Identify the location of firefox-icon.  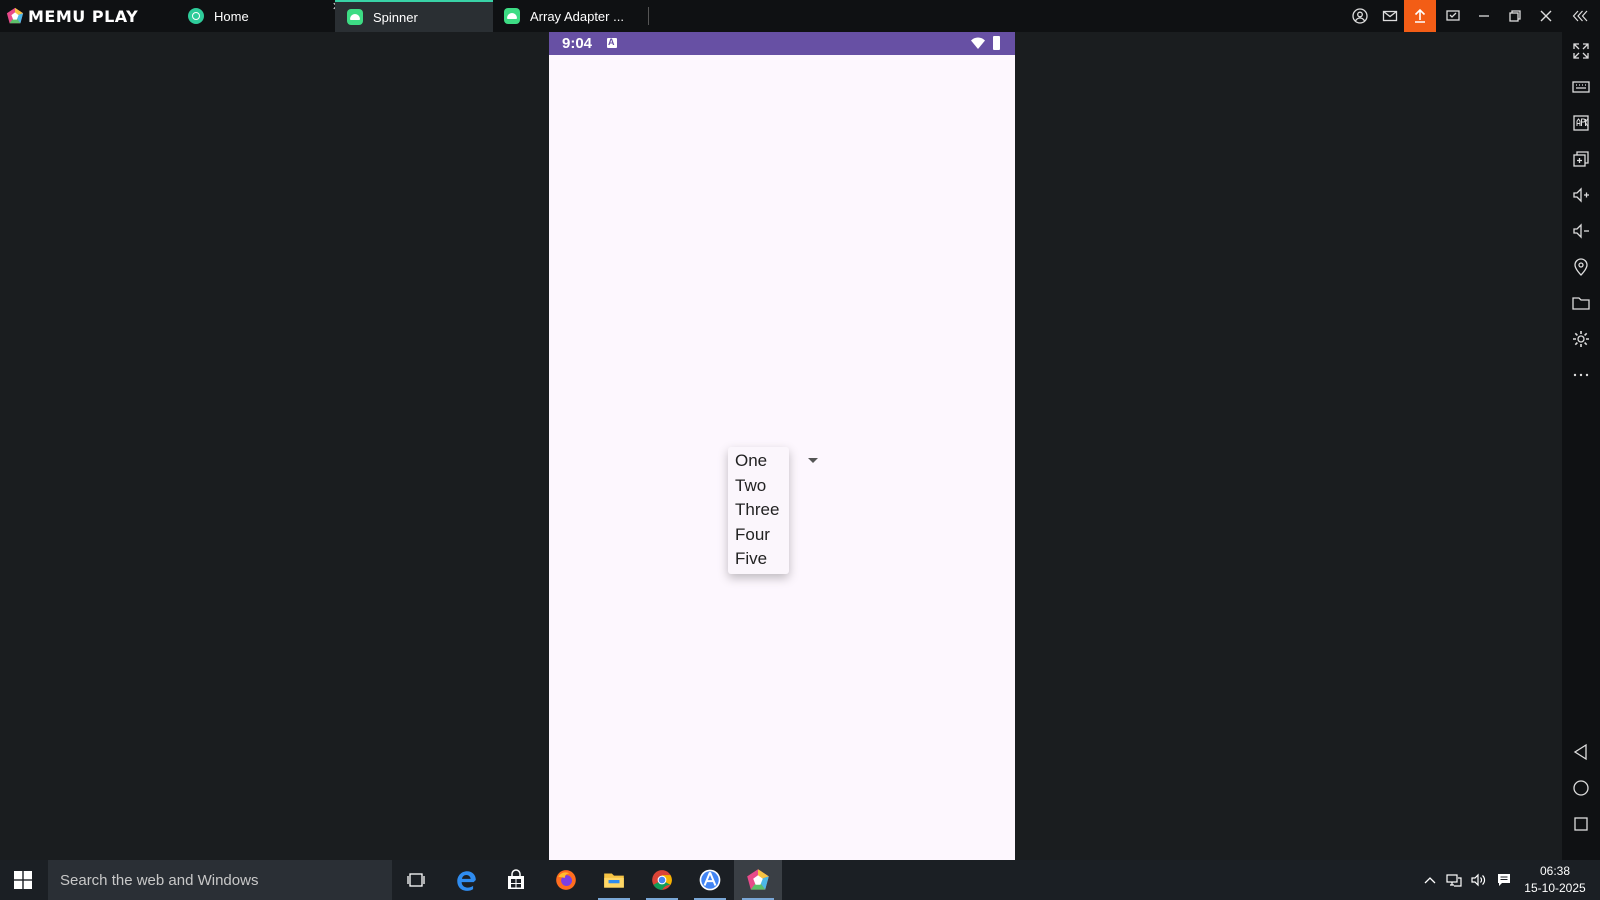
(566, 880).